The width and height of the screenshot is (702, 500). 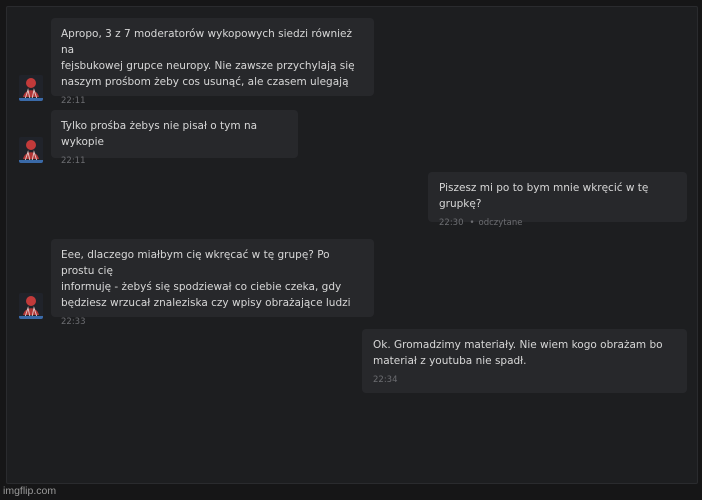 What do you see at coordinates (558, 223) in the screenshot?
I see `message-meta: 22:30 • odczytane` at bounding box center [558, 223].